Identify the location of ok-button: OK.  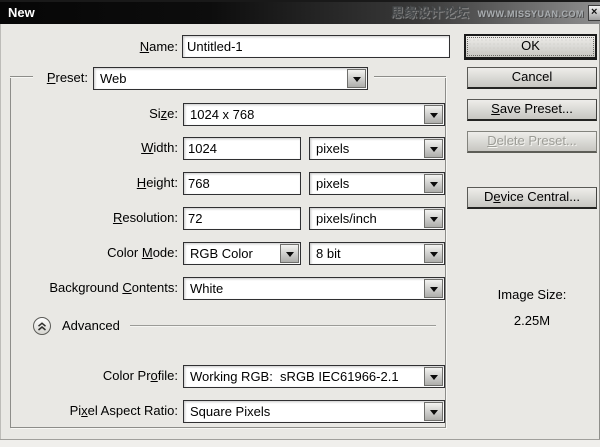
(530, 47).